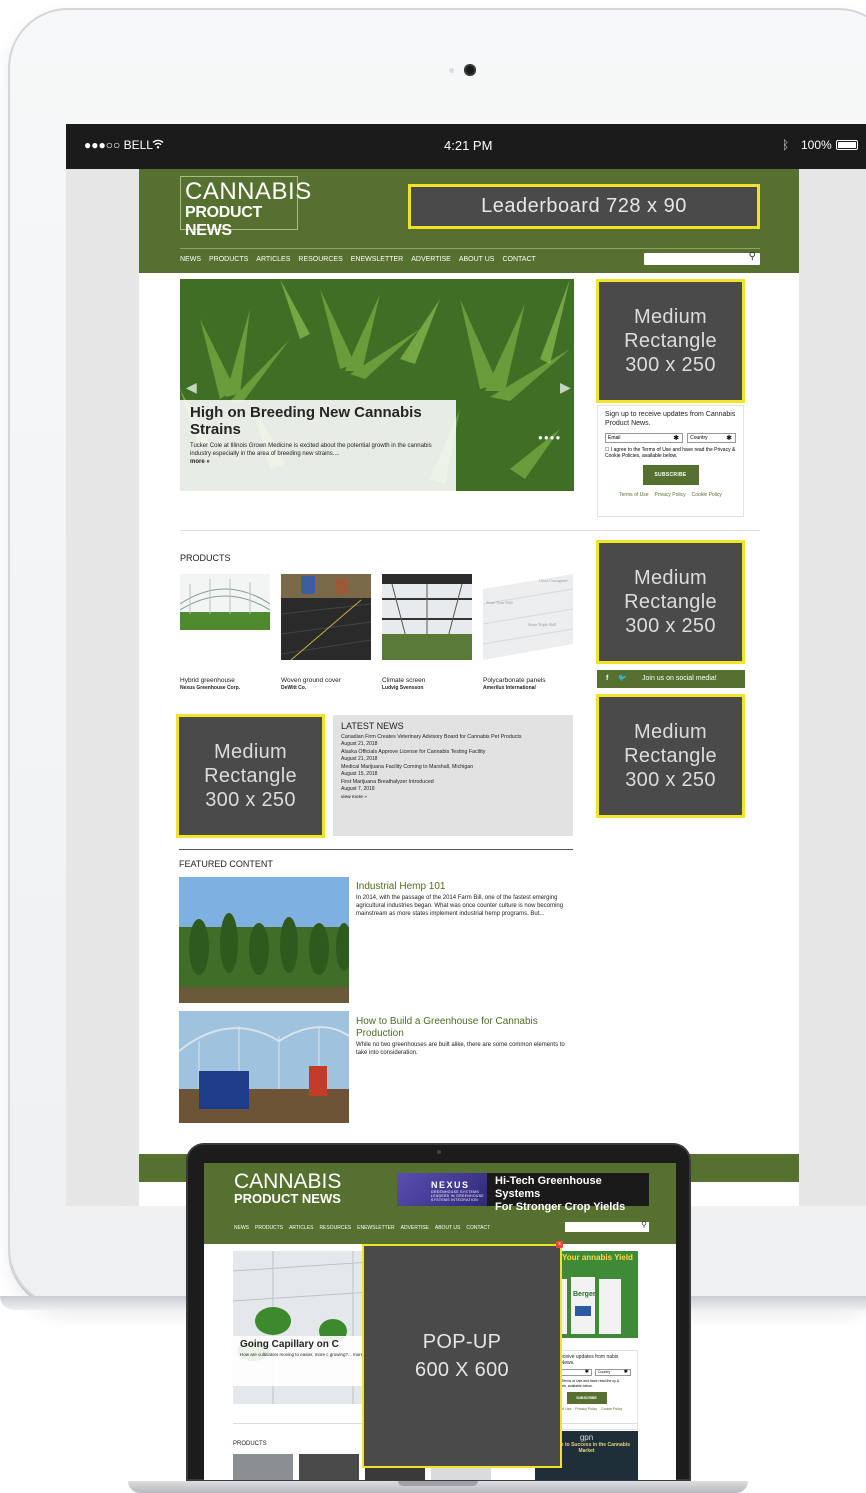 This screenshot has height=1493, width=866. I want to click on medium-rectangle-ad-2: Medium Rectangle 300 x 250, so click(670, 602).